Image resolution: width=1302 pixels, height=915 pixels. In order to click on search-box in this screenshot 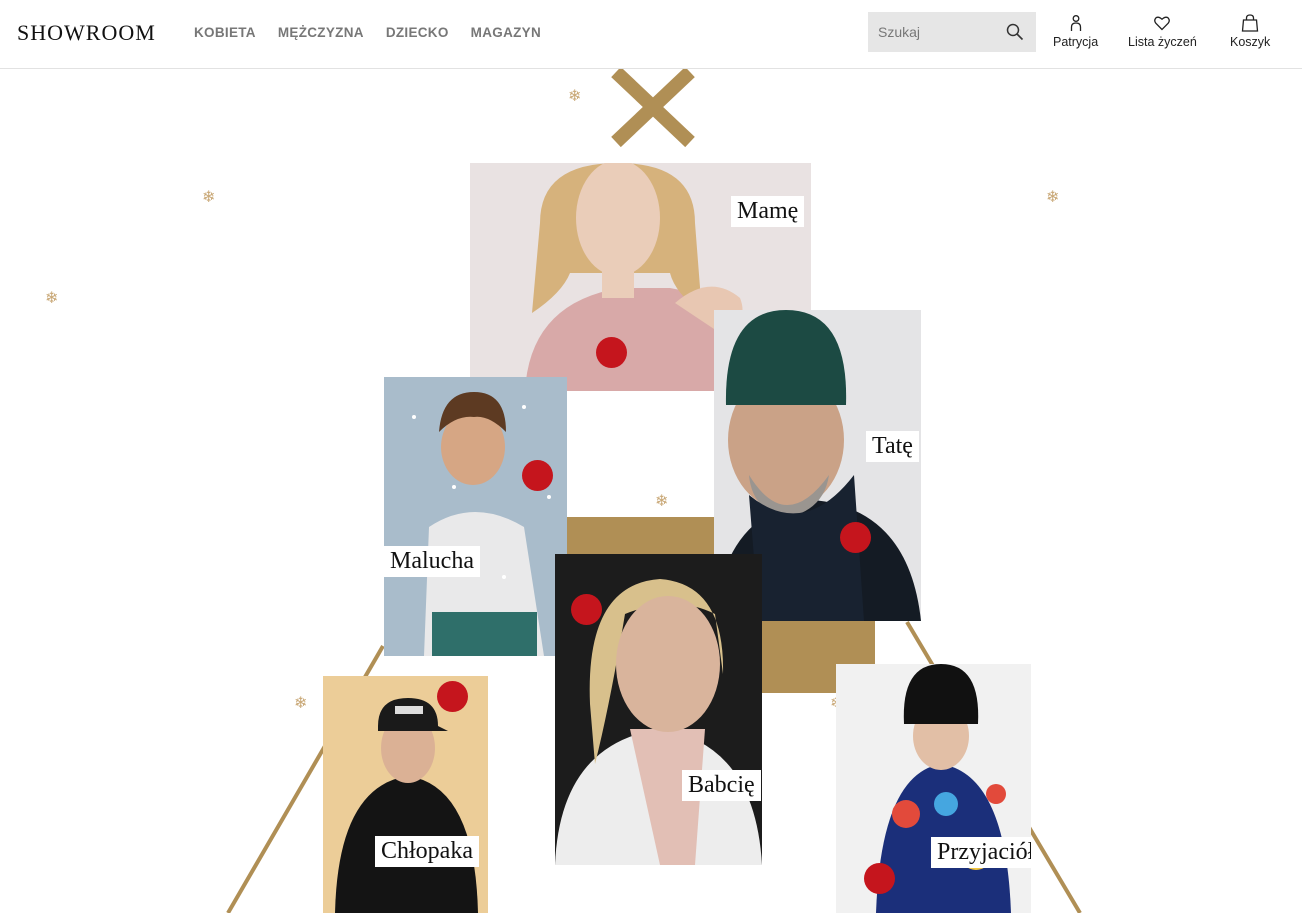, I will do `click(952, 32)`.